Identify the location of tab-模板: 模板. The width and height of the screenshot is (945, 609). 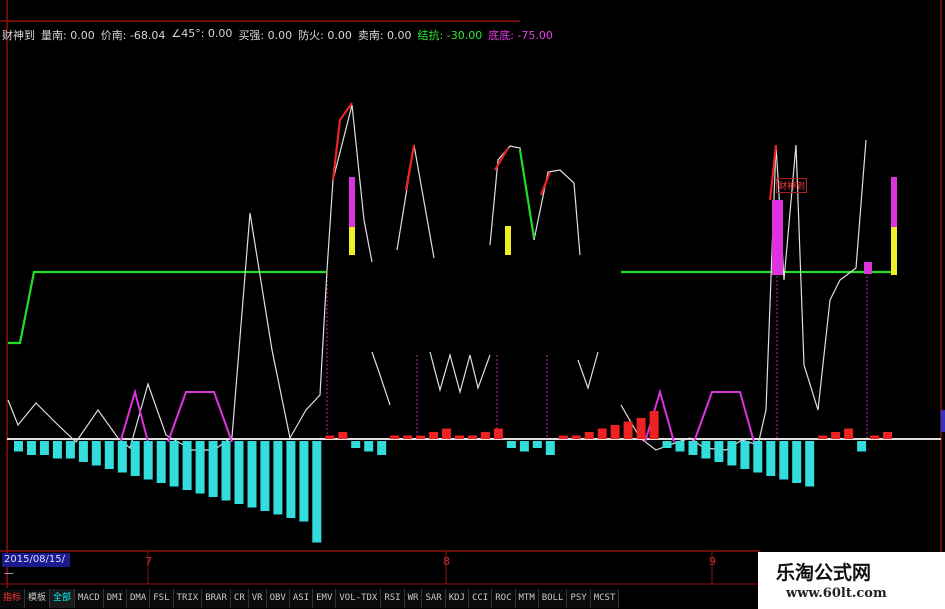
(38, 598).